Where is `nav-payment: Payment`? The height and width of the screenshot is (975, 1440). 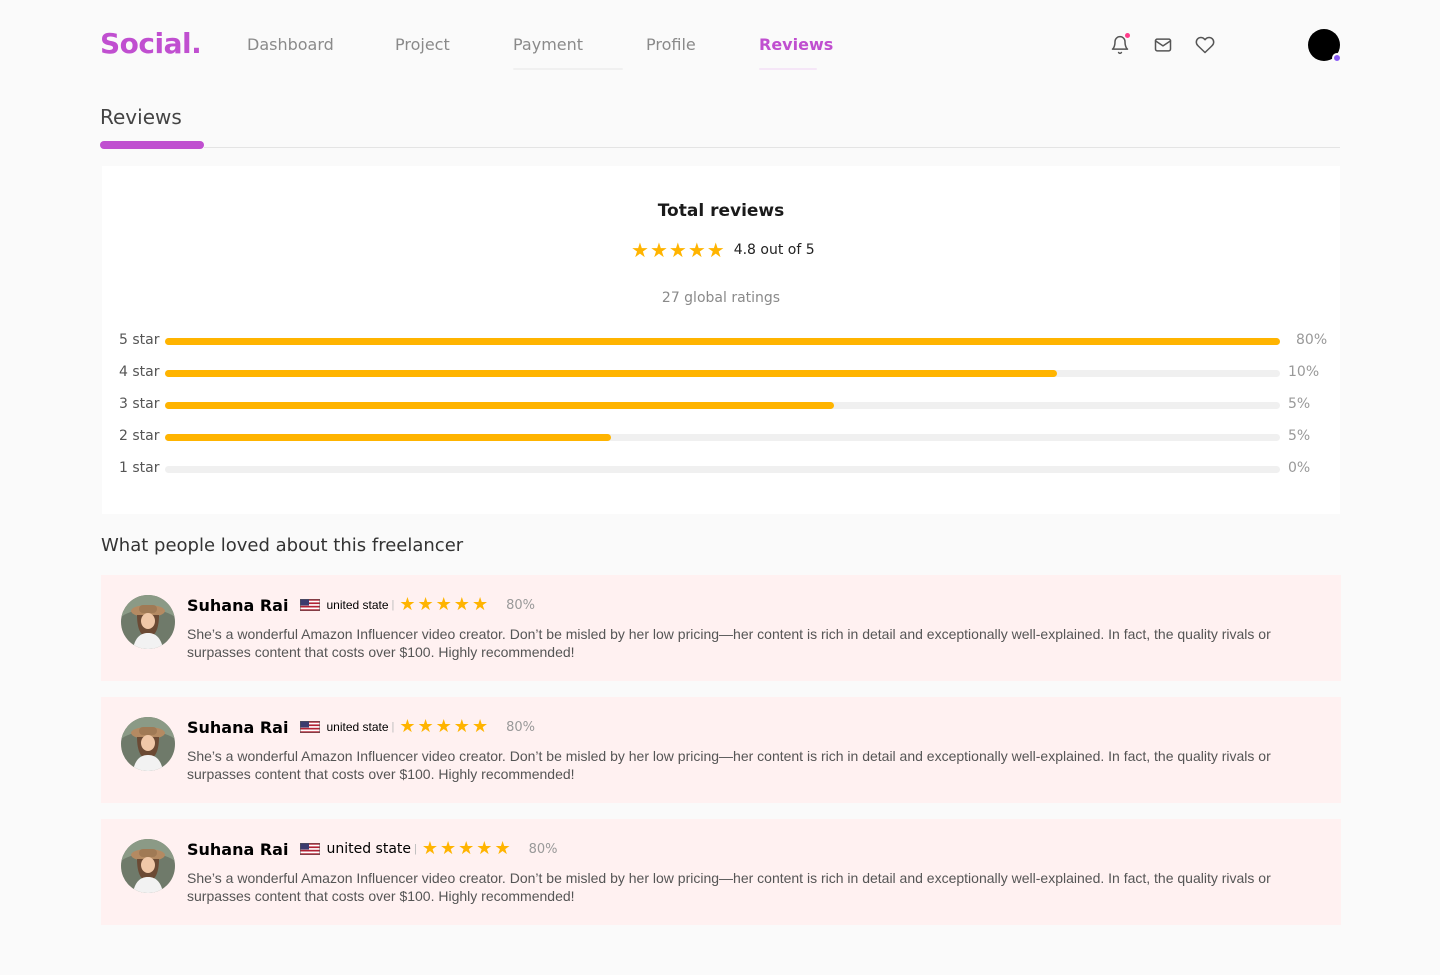 nav-payment: Payment is located at coordinates (548, 44).